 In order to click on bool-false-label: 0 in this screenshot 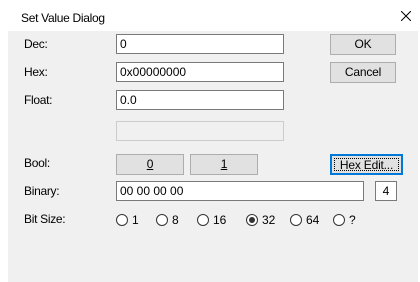, I will do `click(150, 164)`.